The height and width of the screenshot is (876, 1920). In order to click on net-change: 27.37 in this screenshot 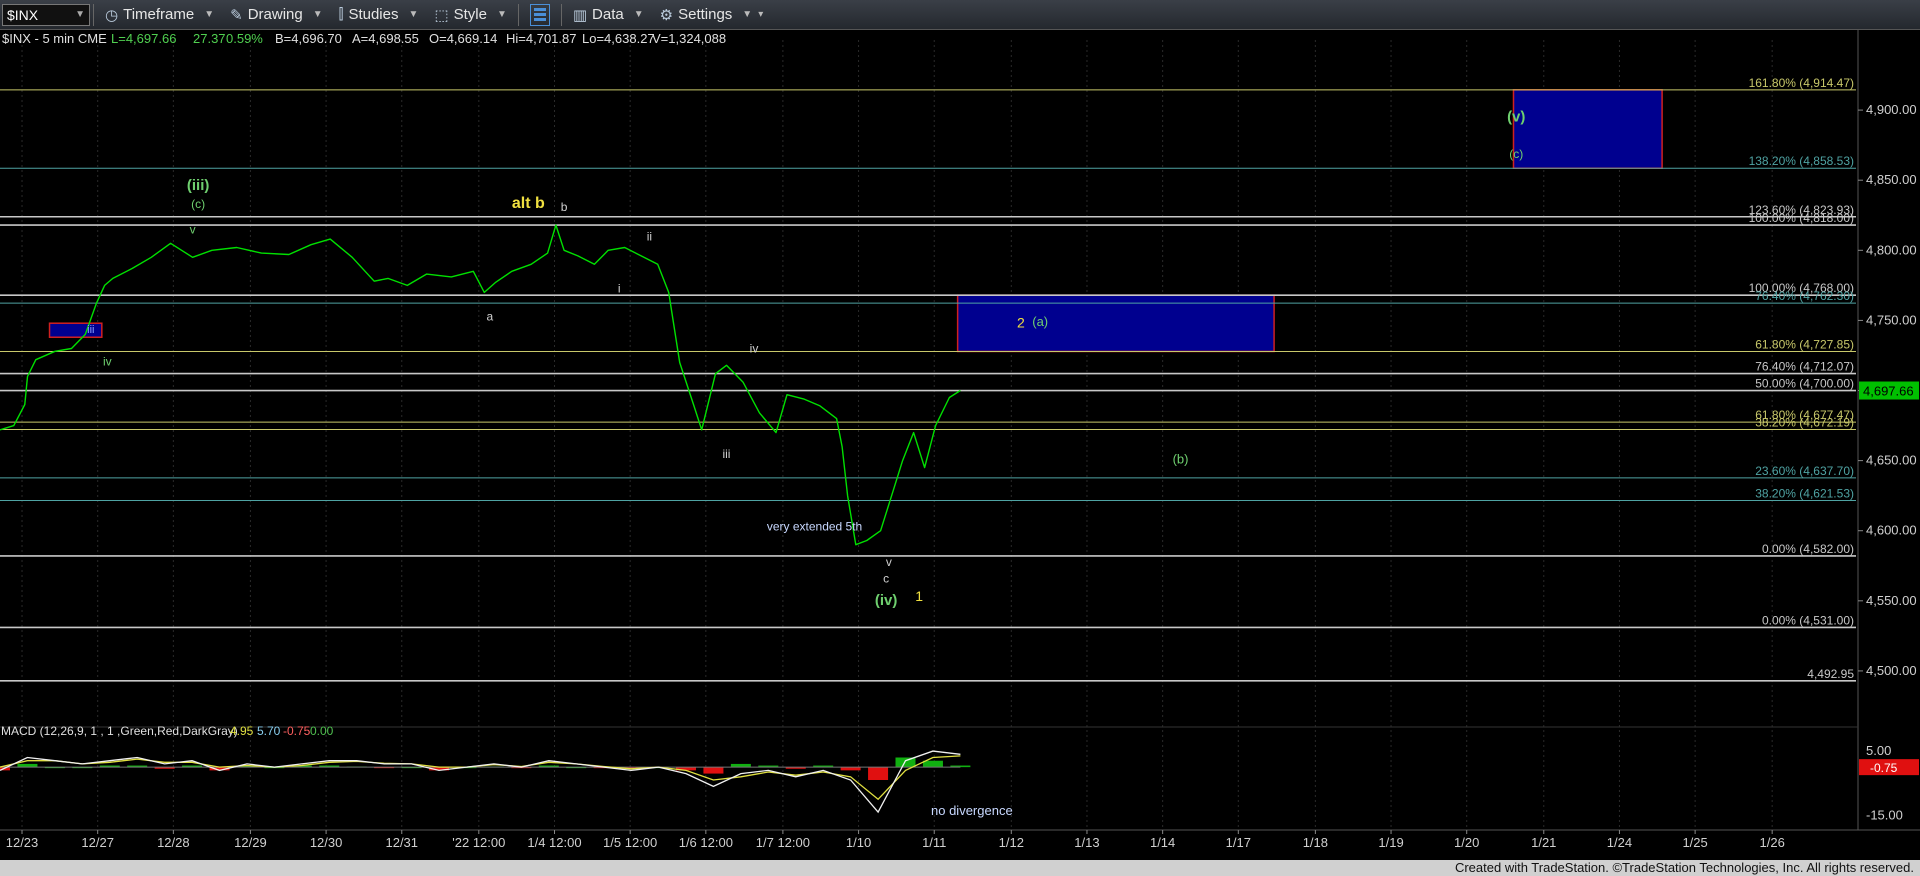, I will do `click(209, 38)`.